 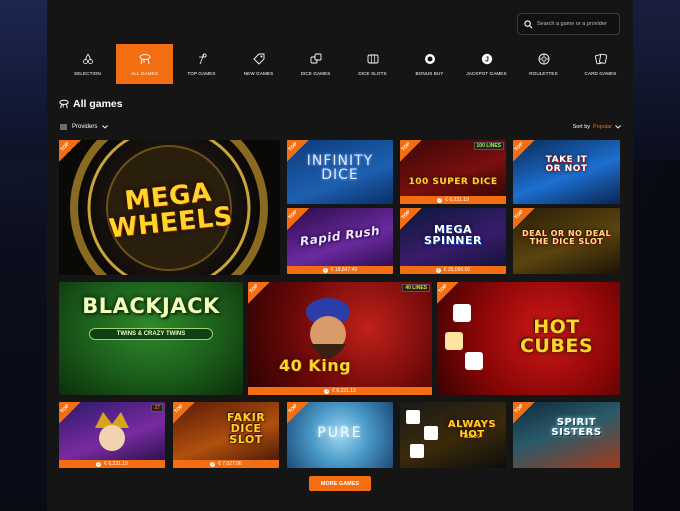 I want to click on tab-label: SELECTION, so click(x=87, y=73).